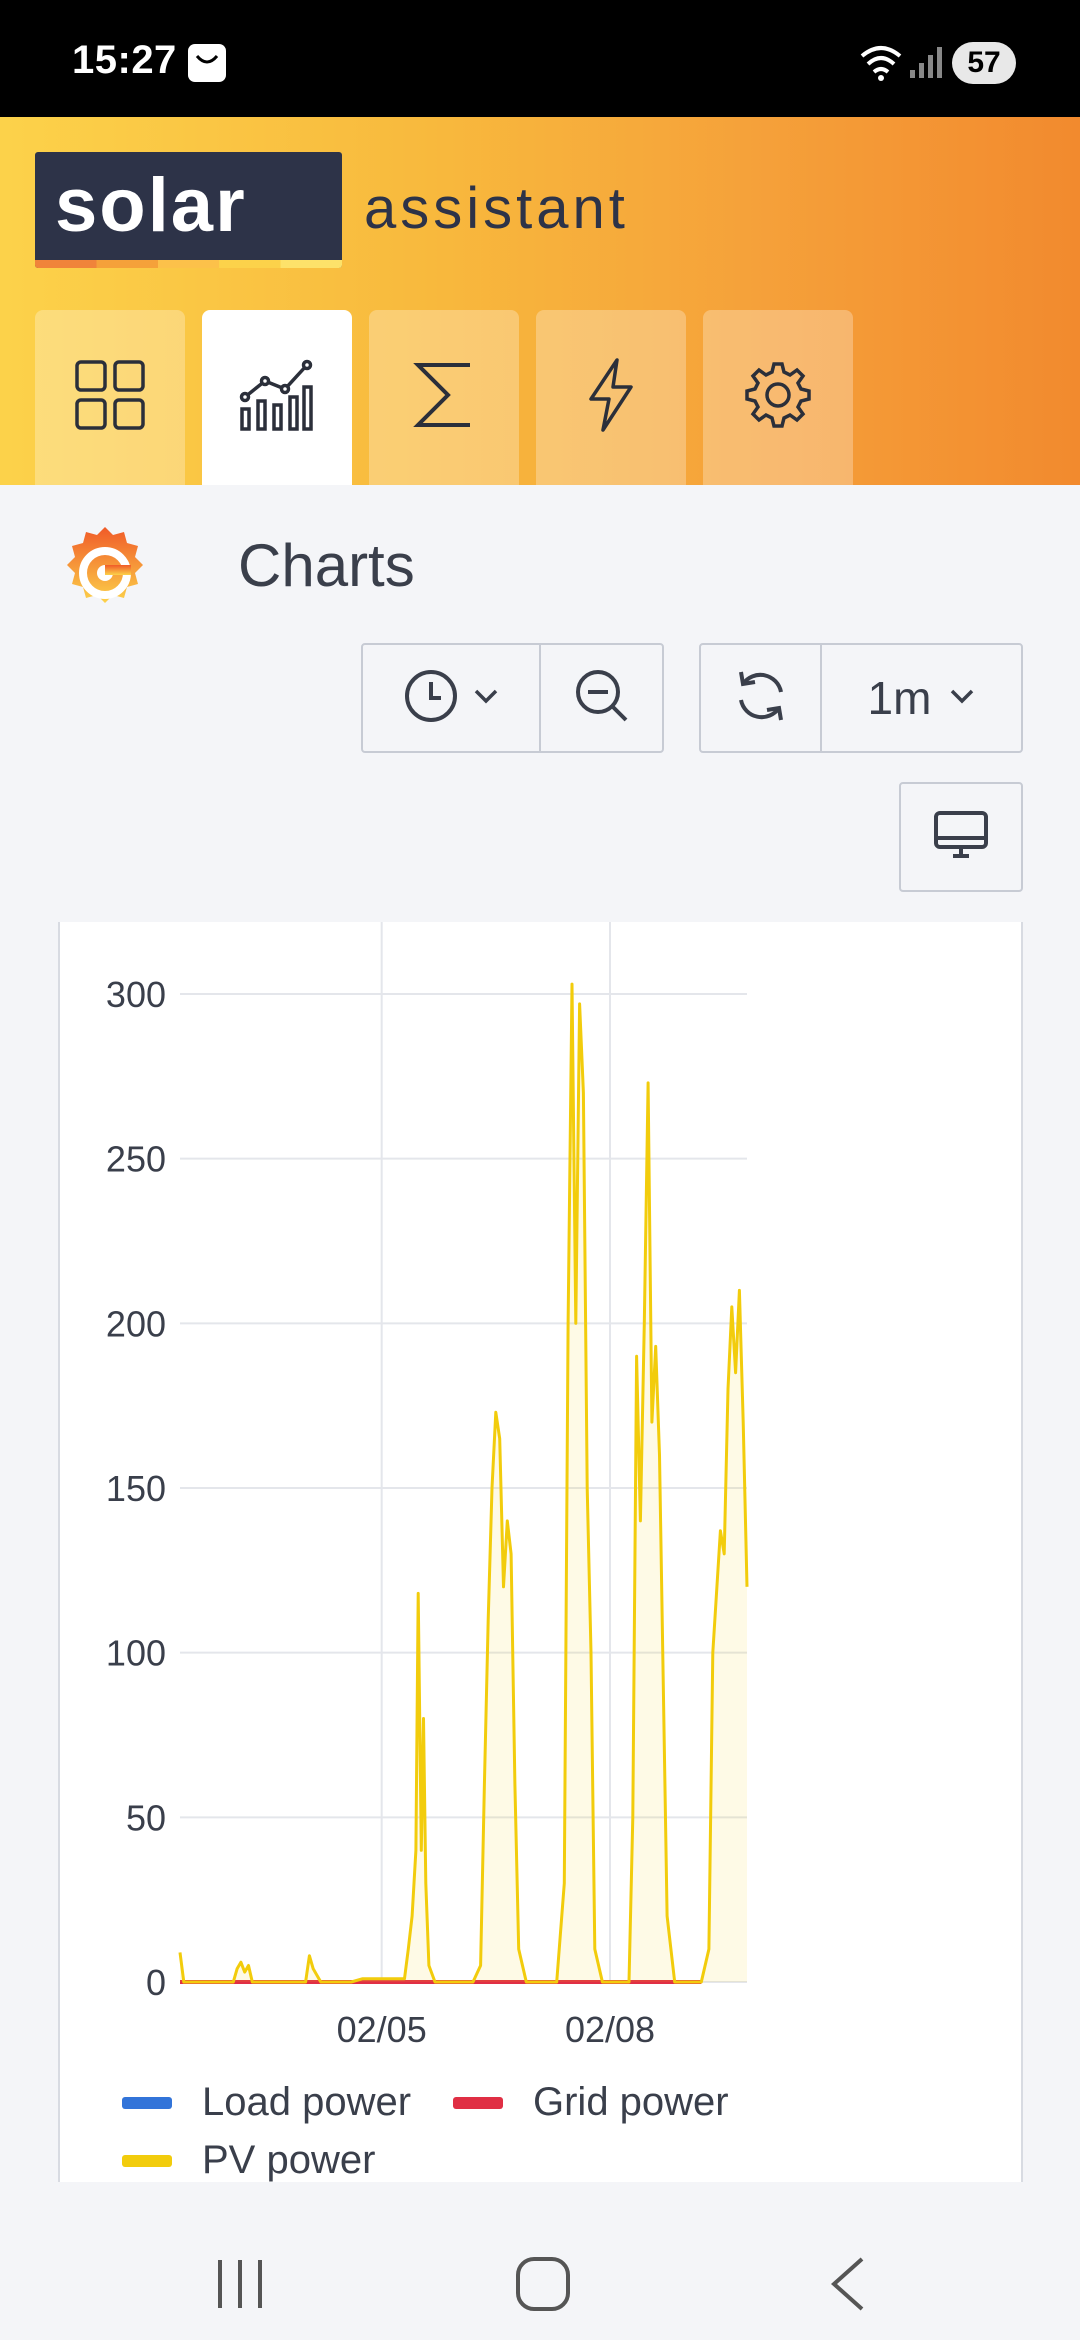  I want to click on zoom-out-icon, so click(602, 698).